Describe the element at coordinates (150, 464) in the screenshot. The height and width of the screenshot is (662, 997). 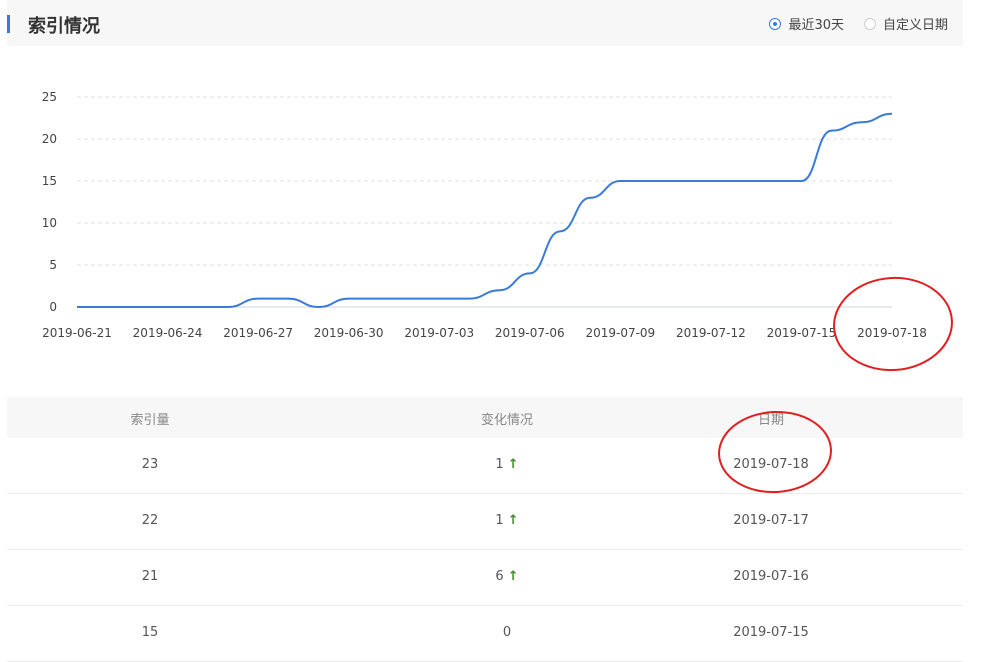
I see `cell-count: 23` at that location.